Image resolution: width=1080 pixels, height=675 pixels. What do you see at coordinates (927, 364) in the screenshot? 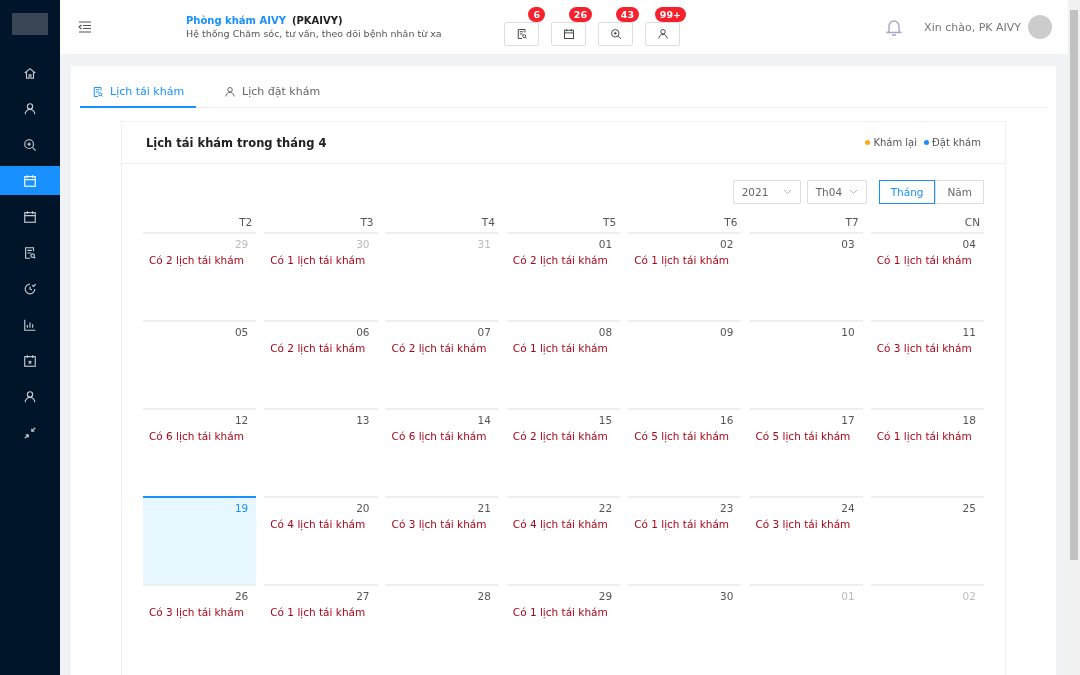
I see `day-cell: 11 Có 3 lịch tái khám` at bounding box center [927, 364].